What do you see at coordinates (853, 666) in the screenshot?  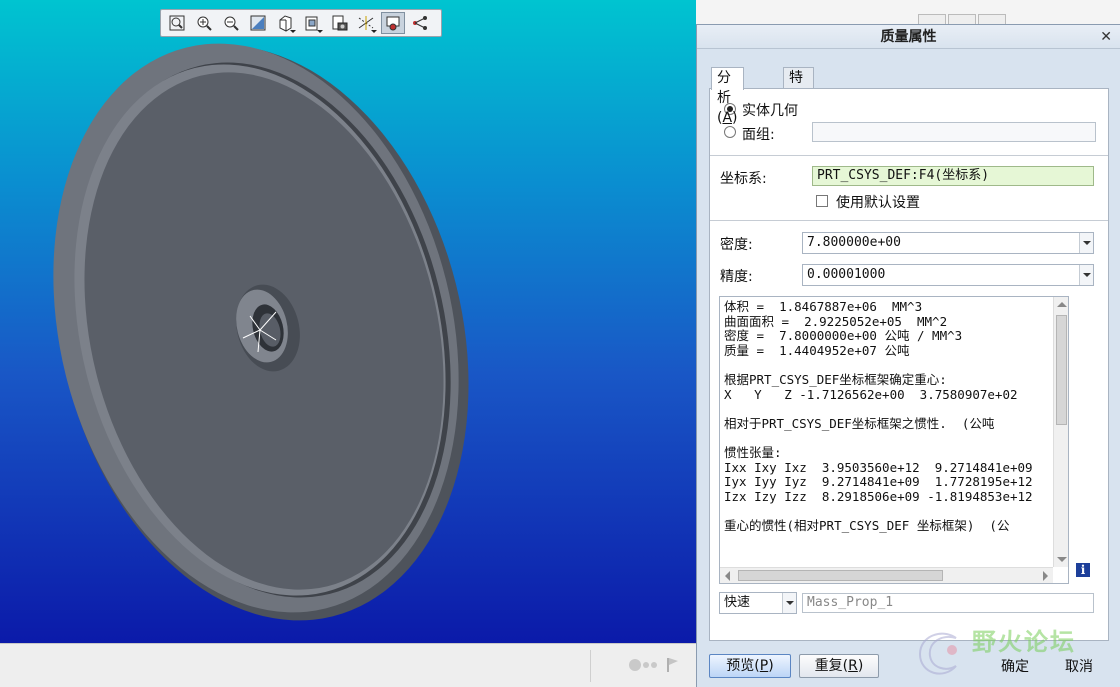 I see `button-mnemonic: R` at bounding box center [853, 666].